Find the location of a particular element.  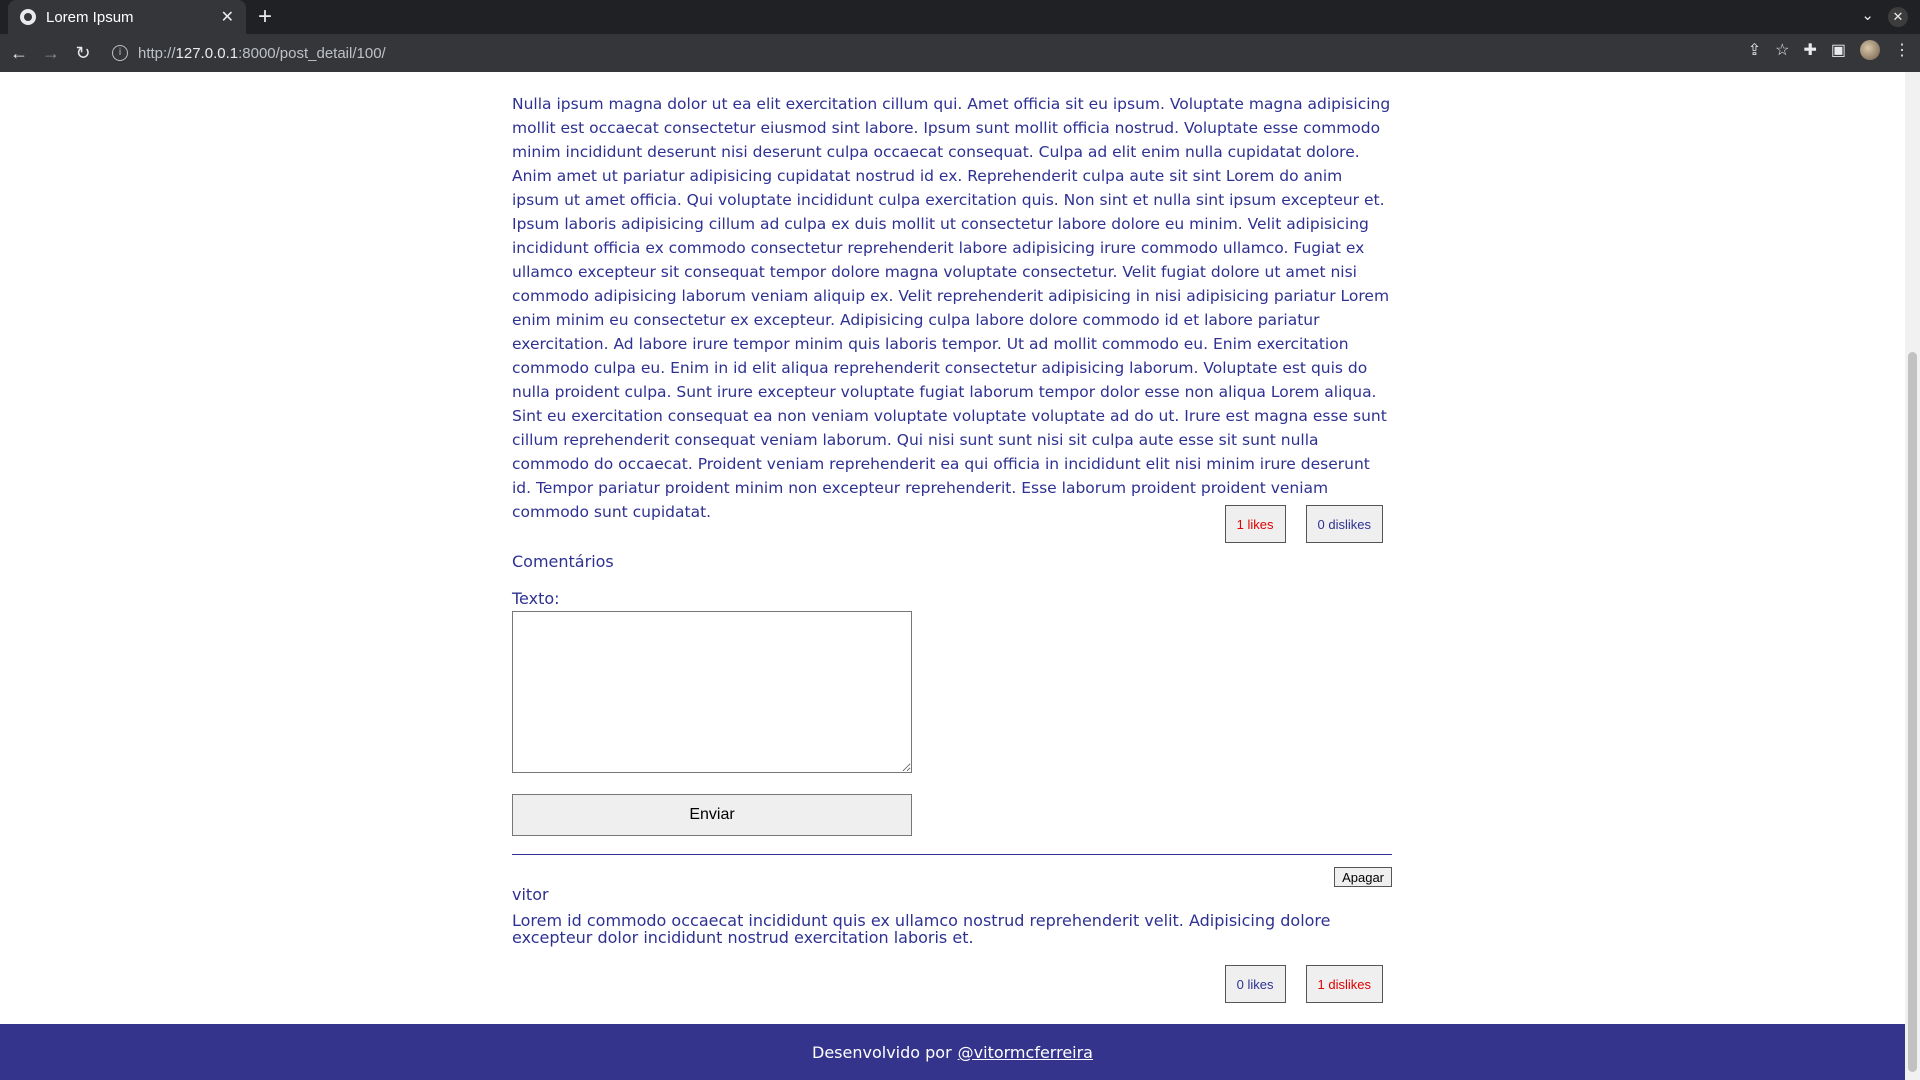

vertical-scrollbar is located at coordinates (1912, 576).